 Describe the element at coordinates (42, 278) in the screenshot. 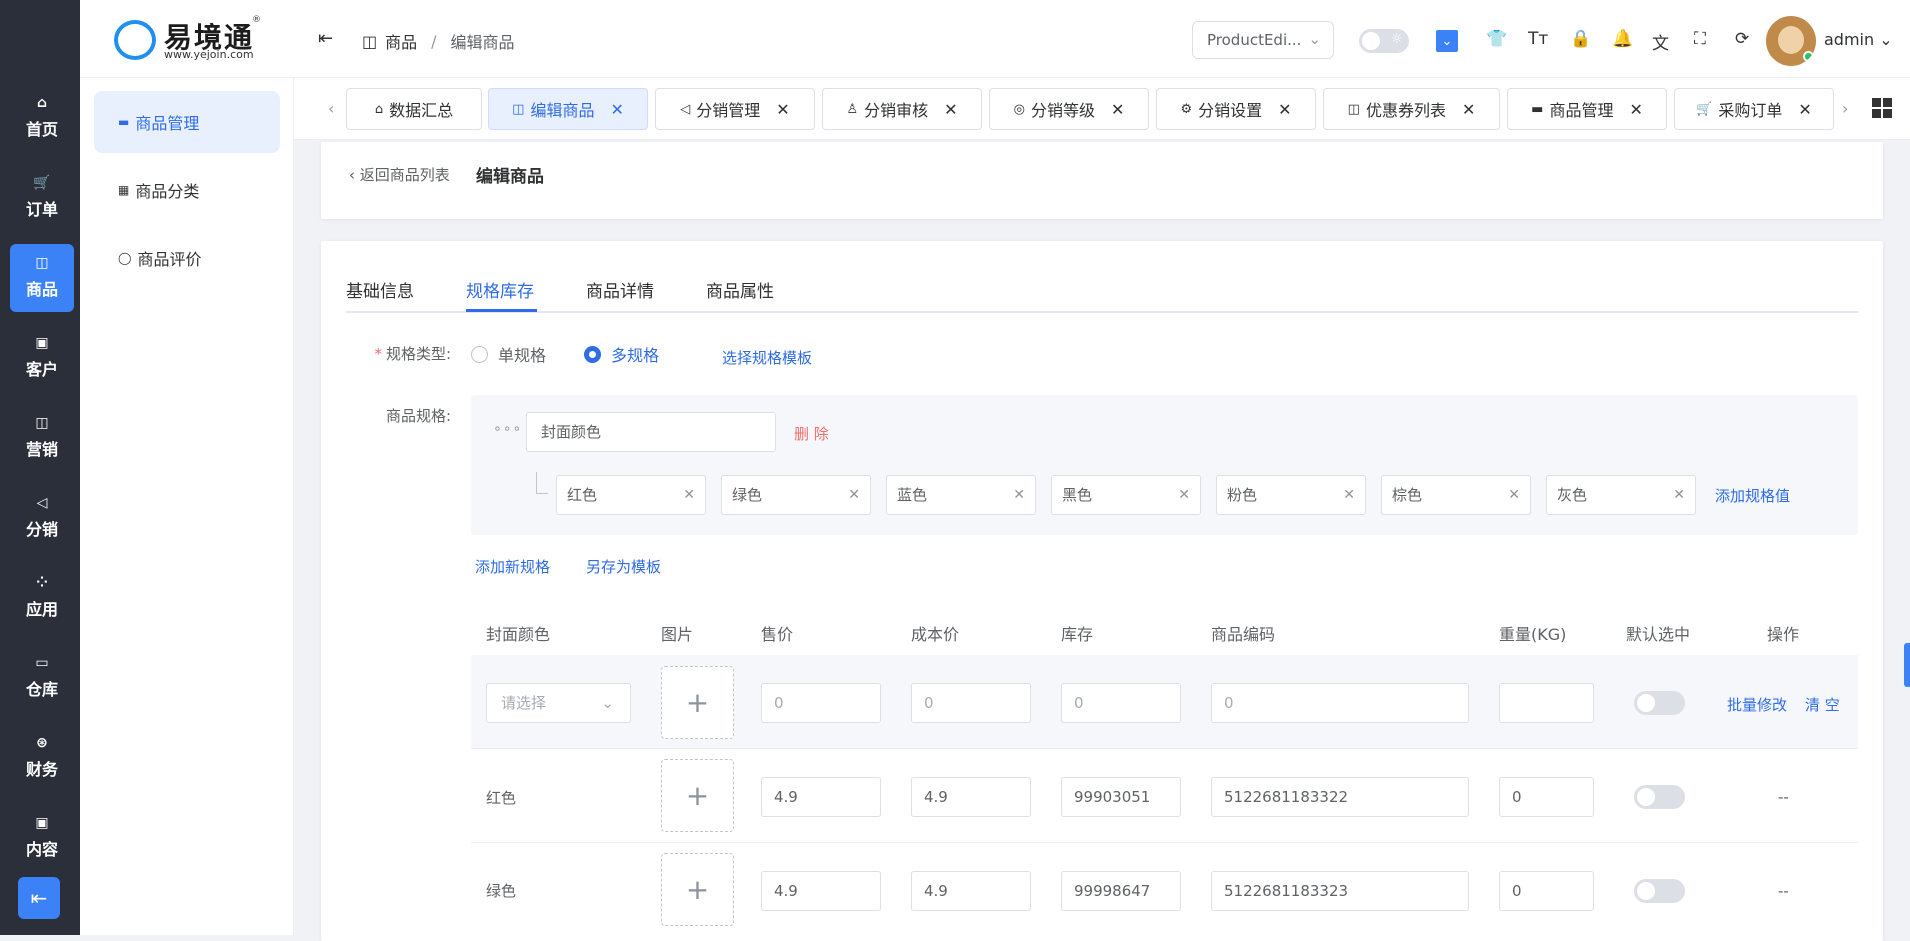

I see `rail-item-products: ◫ 商品` at that location.